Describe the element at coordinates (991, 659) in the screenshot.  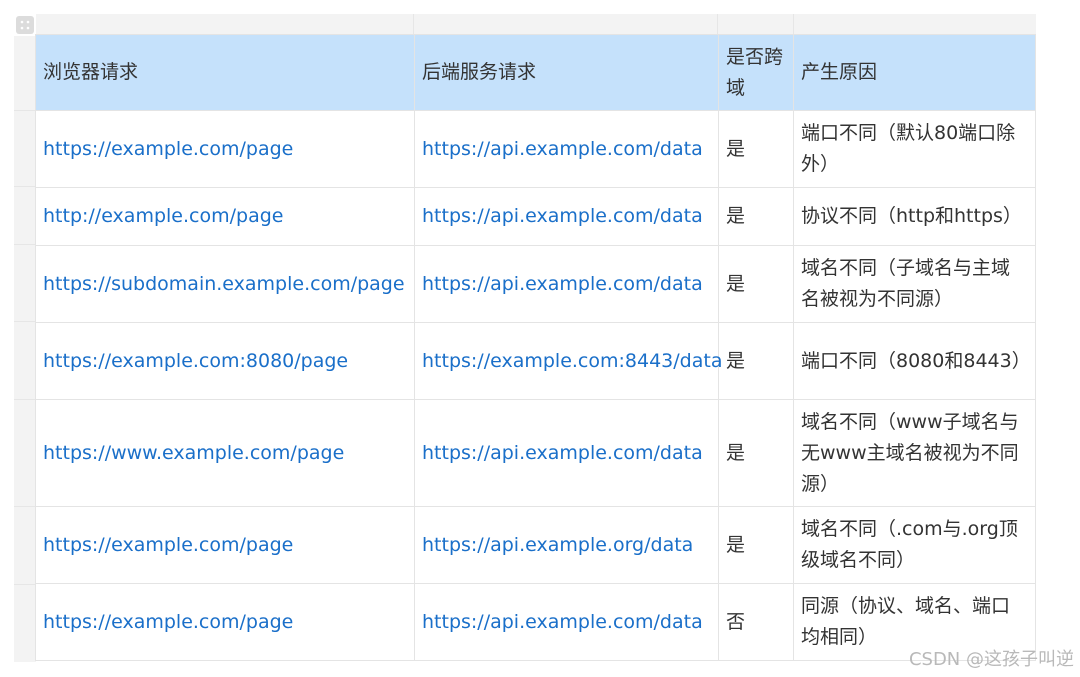
I see `watermark: CSDN @这孩子叫逆` at that location.